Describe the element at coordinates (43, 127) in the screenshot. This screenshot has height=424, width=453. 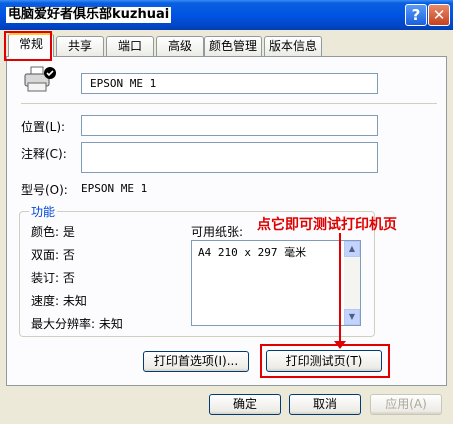
I see `location-label: 位置(L):` at that location.